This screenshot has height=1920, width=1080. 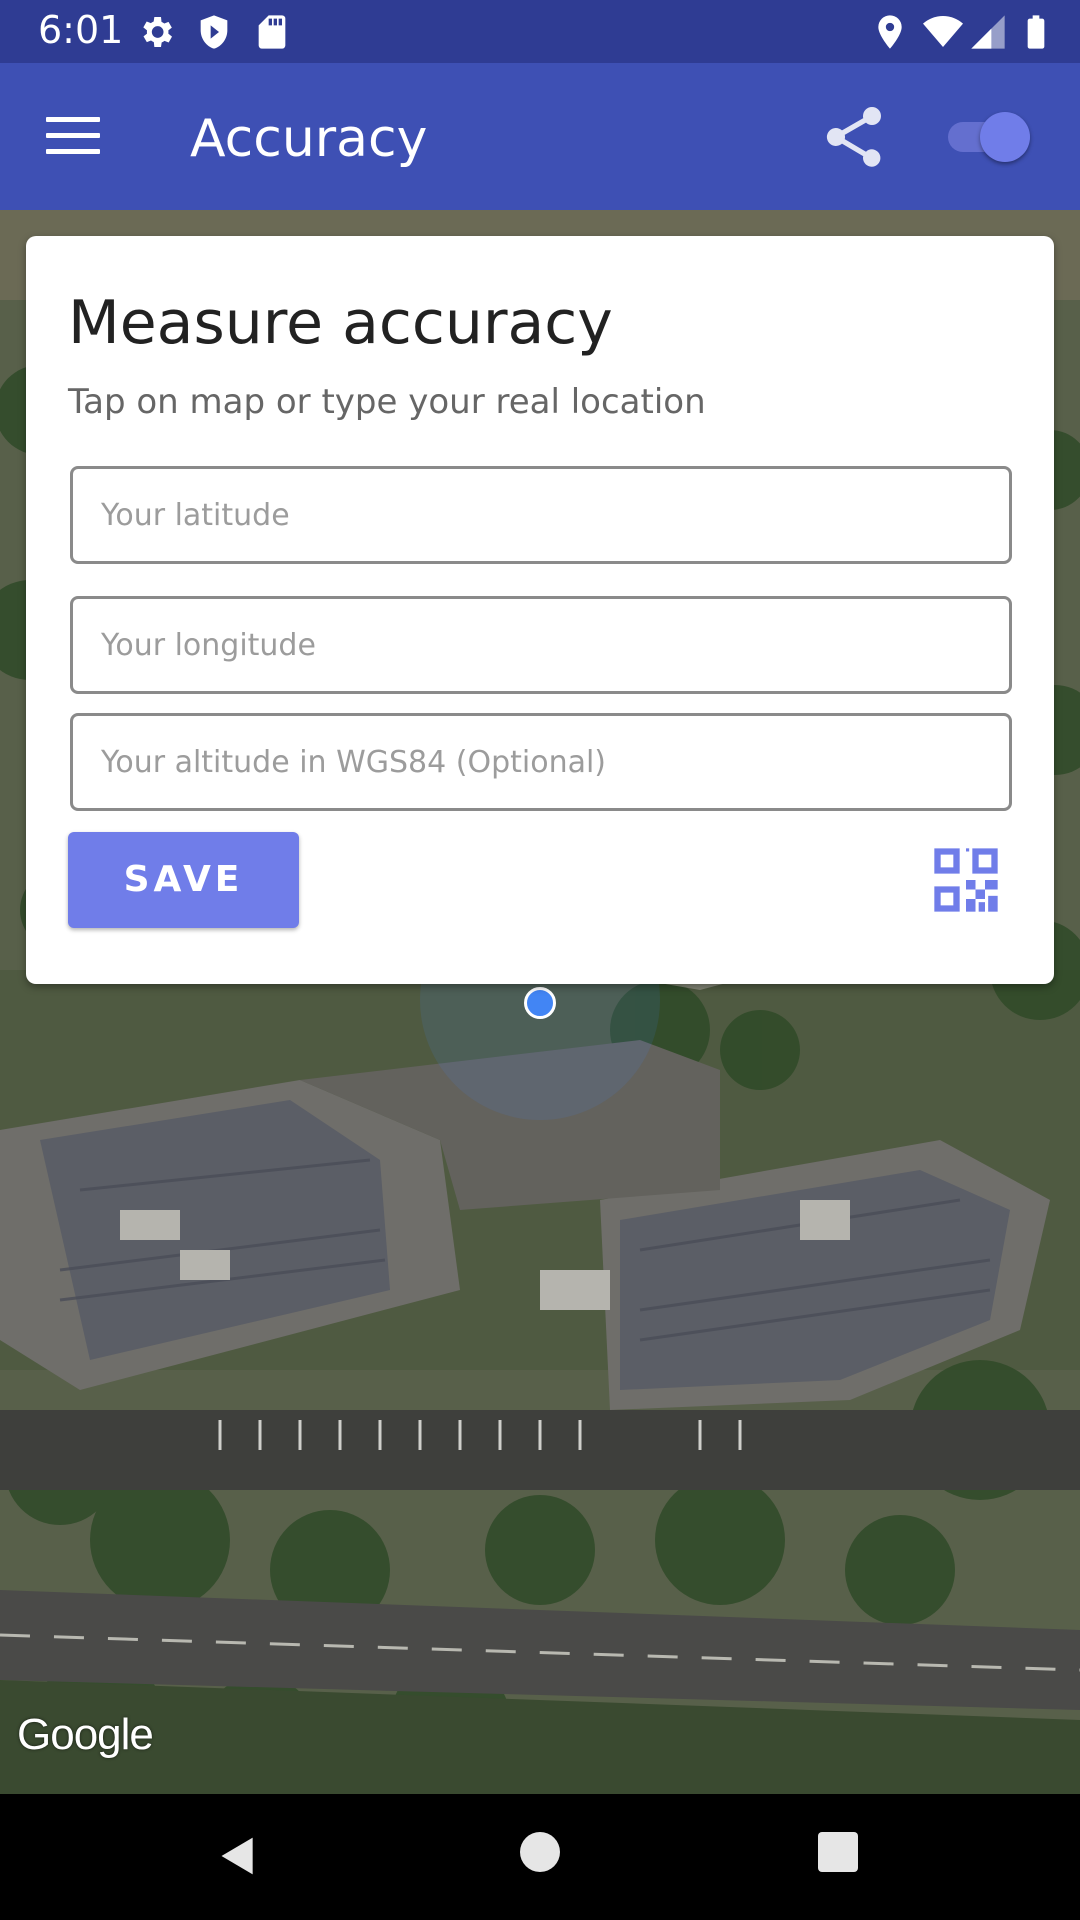 What do you see at coordinates (854, 137) in the screenshot?
I see `share-icon` at bounding box center [854, 137].